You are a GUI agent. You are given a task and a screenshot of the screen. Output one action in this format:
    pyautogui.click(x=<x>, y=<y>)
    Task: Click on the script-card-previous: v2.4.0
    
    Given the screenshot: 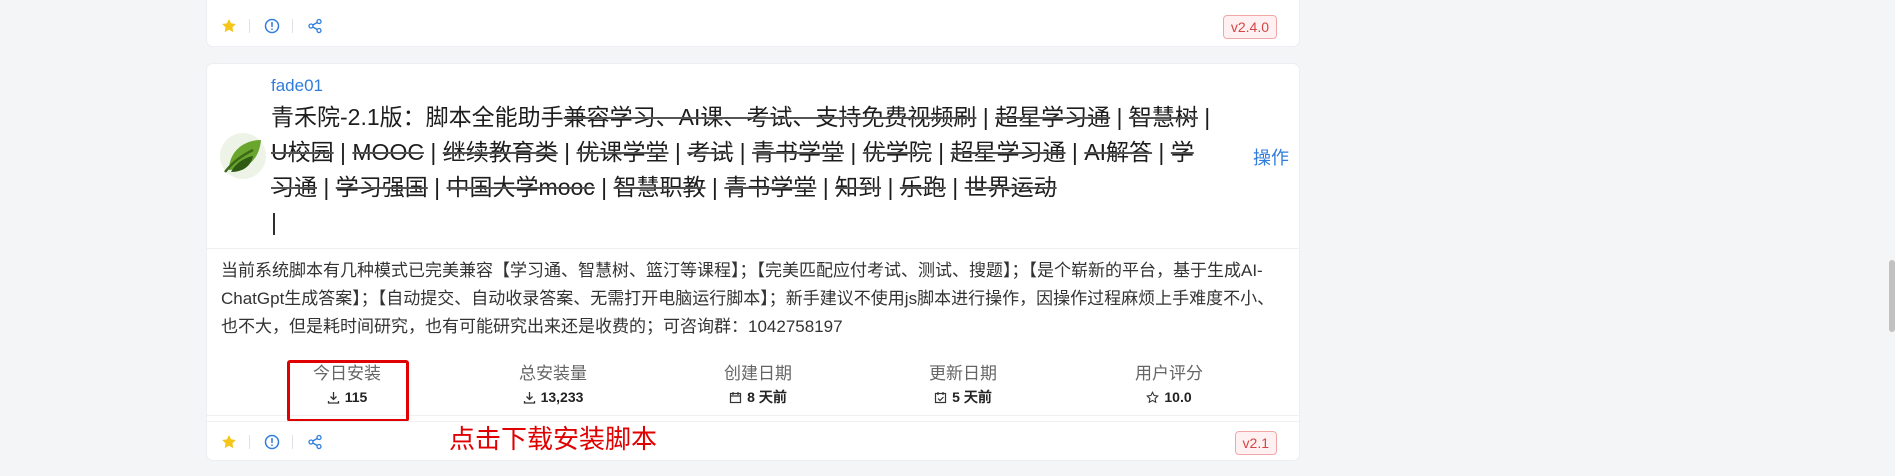 What is the action you would take?
    pyautogui.click(x=753, y=23)
    